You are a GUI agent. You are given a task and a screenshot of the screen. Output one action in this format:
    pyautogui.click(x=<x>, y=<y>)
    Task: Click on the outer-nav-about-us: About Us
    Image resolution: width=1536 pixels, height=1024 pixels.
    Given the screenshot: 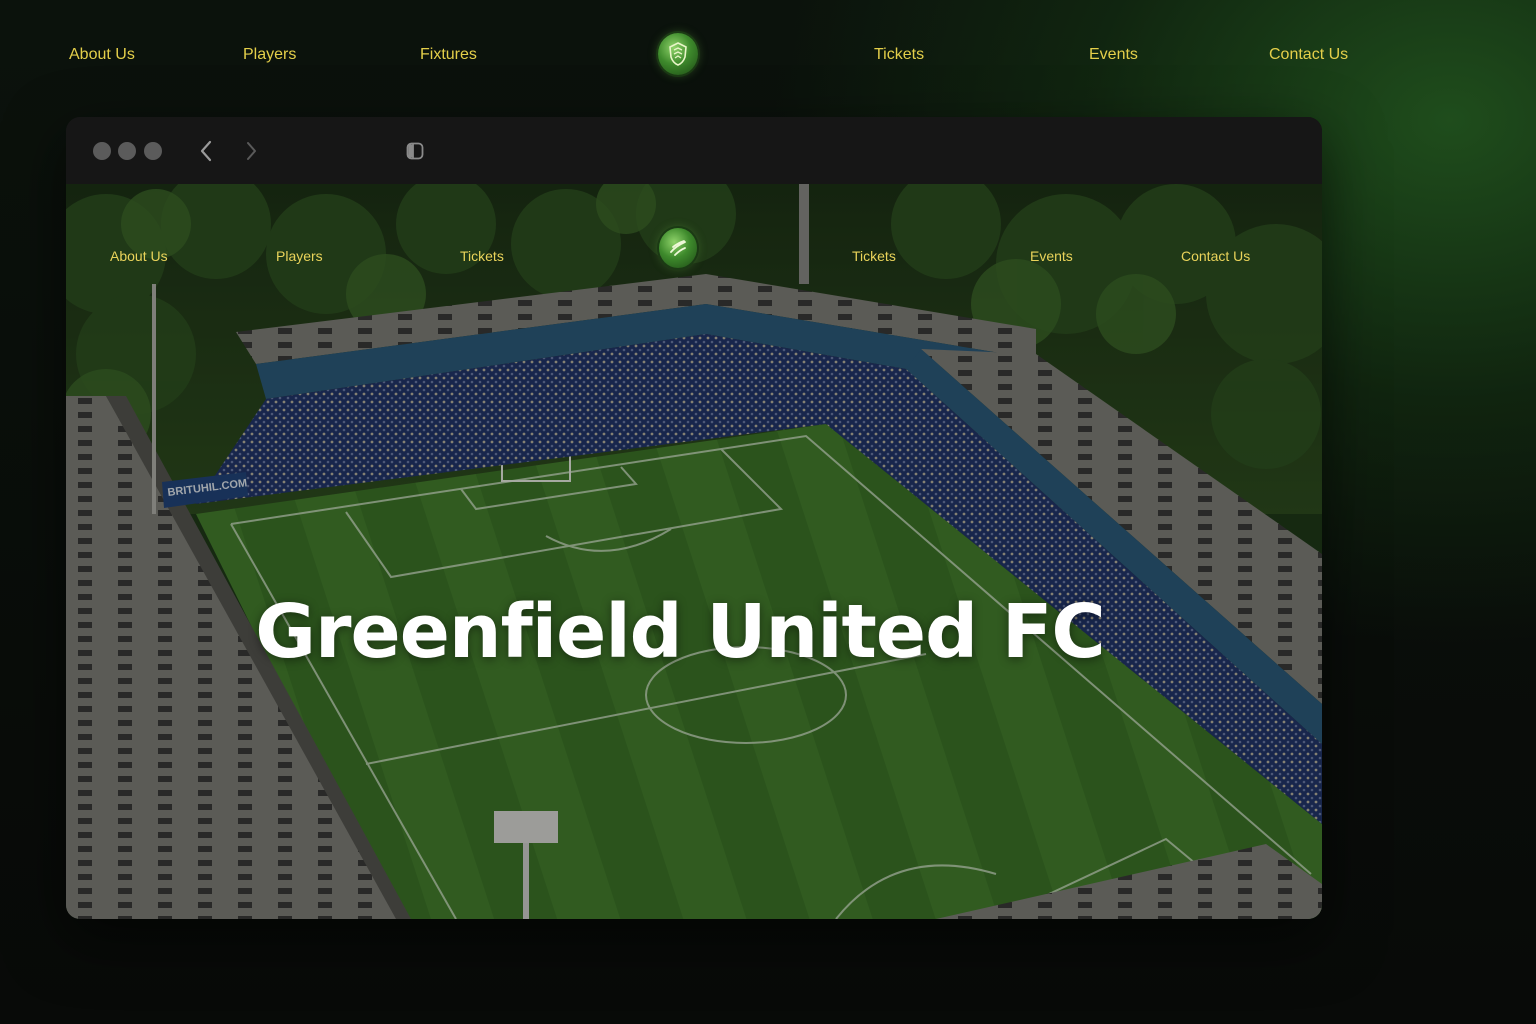 What is the action you would take?
    pyautogui.click(x=102, y=55)
    